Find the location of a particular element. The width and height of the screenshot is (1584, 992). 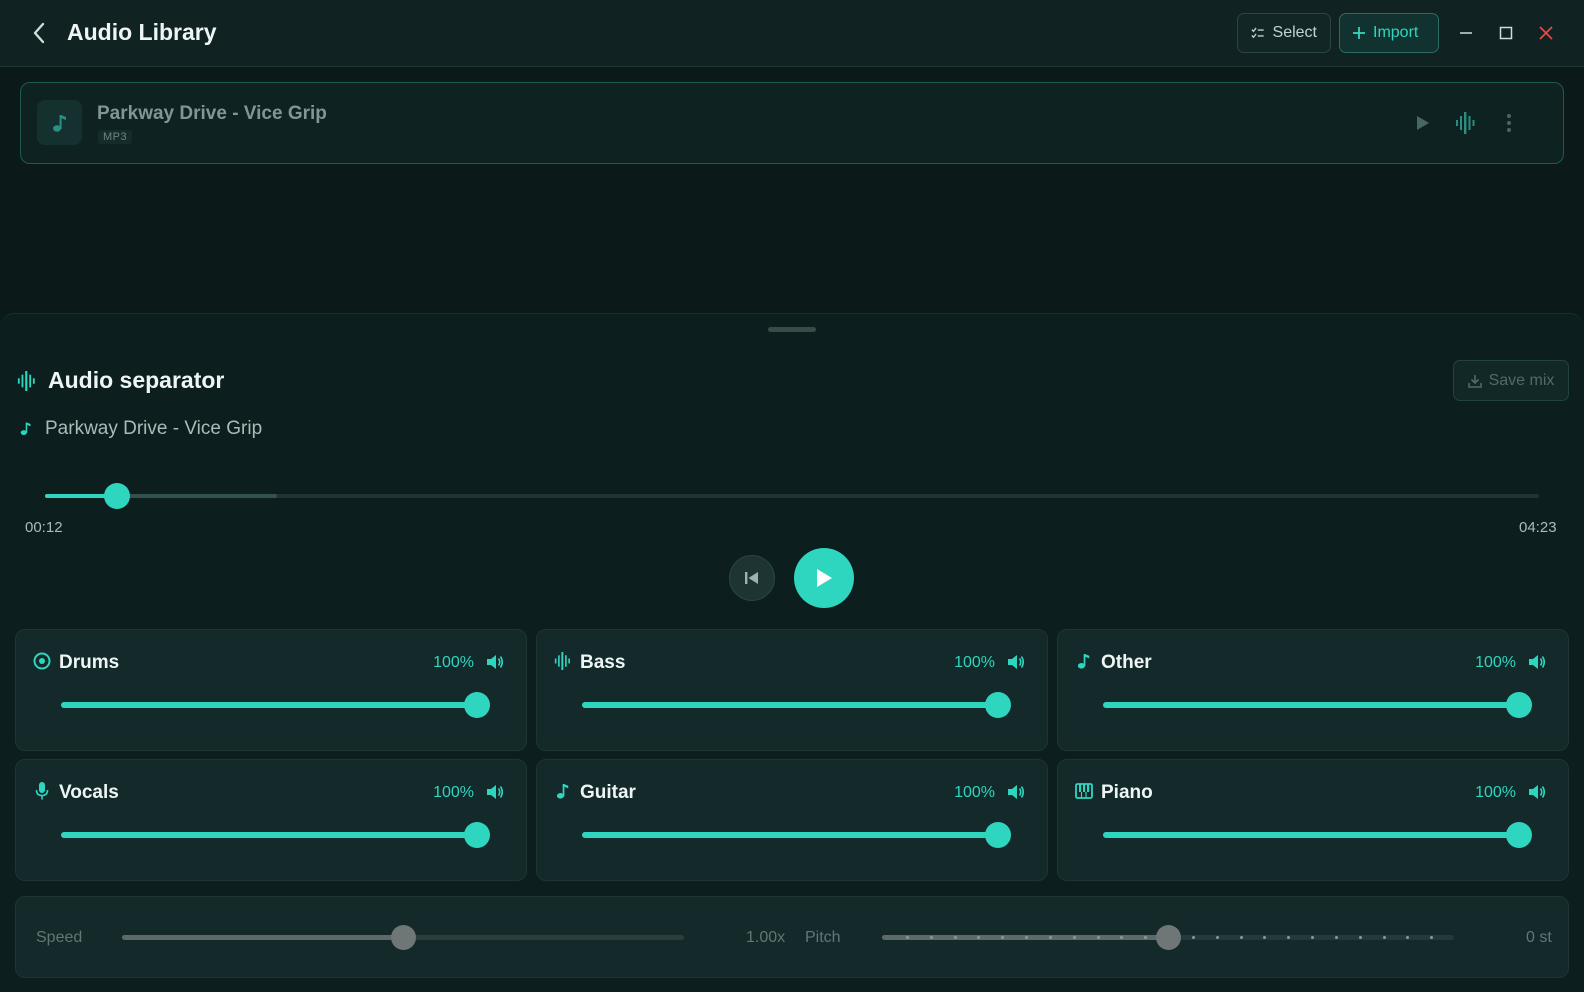

play-button is located at coordinates (824, 578).